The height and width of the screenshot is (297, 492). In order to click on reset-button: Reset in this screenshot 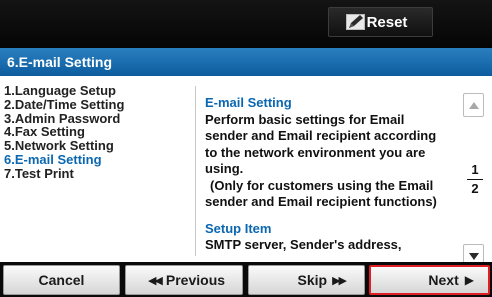, I will do `click(380, 22)`.